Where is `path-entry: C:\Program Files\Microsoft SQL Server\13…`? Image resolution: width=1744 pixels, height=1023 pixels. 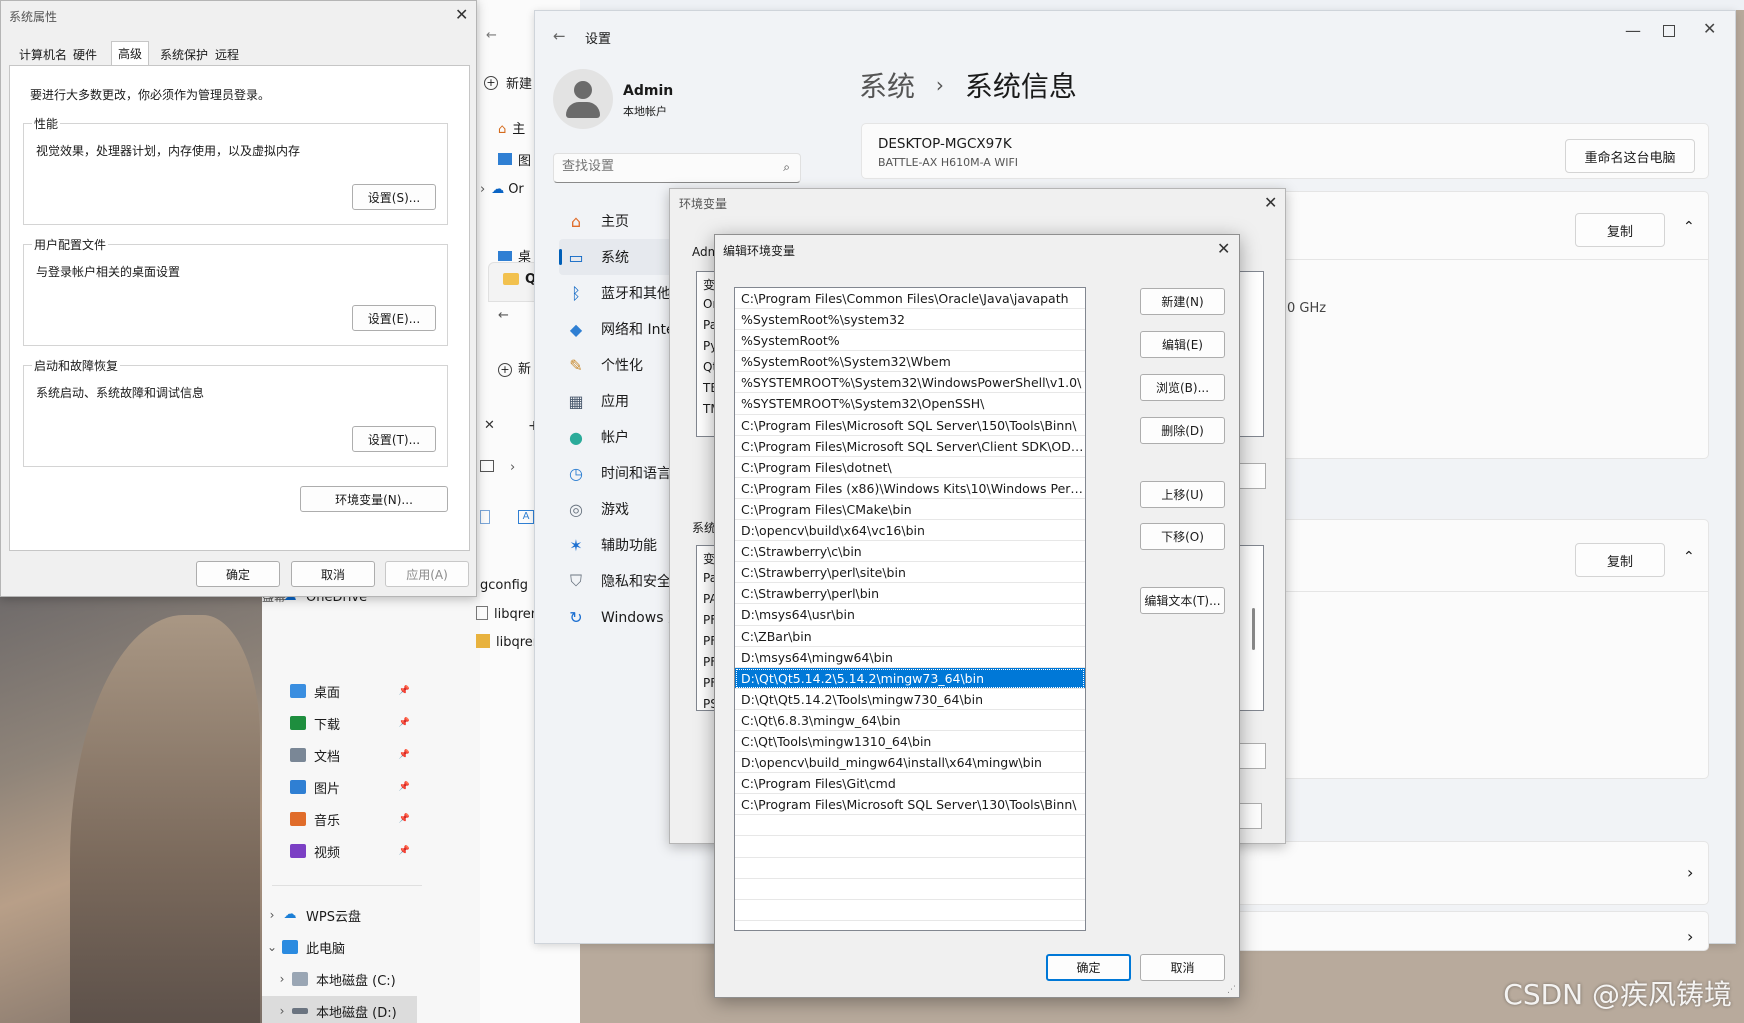
path-entry: C:\Program Files\Microsoft SQL Server\13… is located at coordinates (910, 805).